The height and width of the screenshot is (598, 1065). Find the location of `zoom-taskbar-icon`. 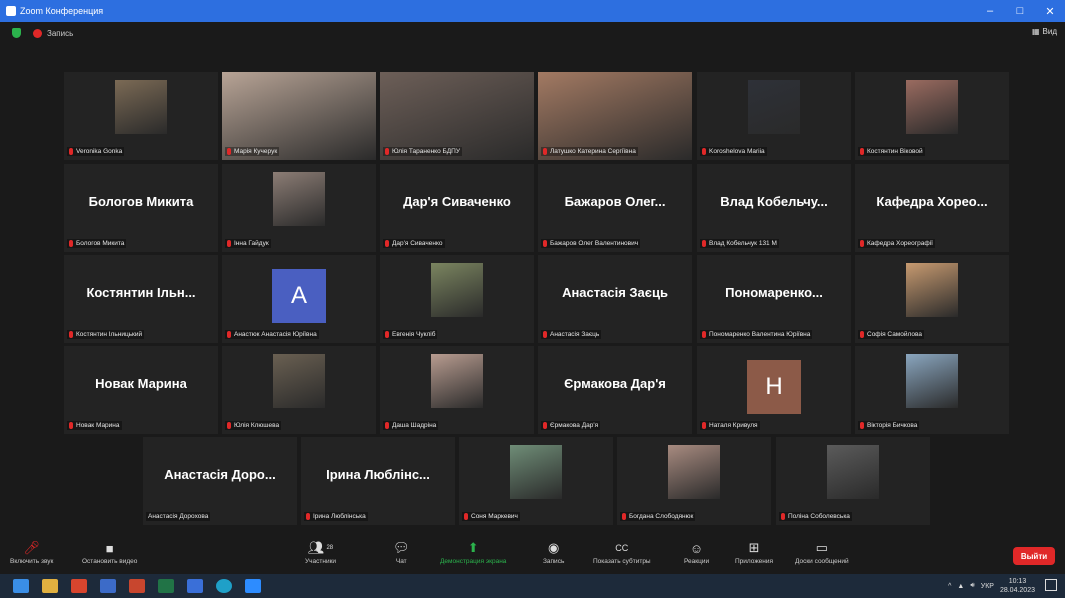

zoom-taskbar-icon is located at coordinates (253, 586).